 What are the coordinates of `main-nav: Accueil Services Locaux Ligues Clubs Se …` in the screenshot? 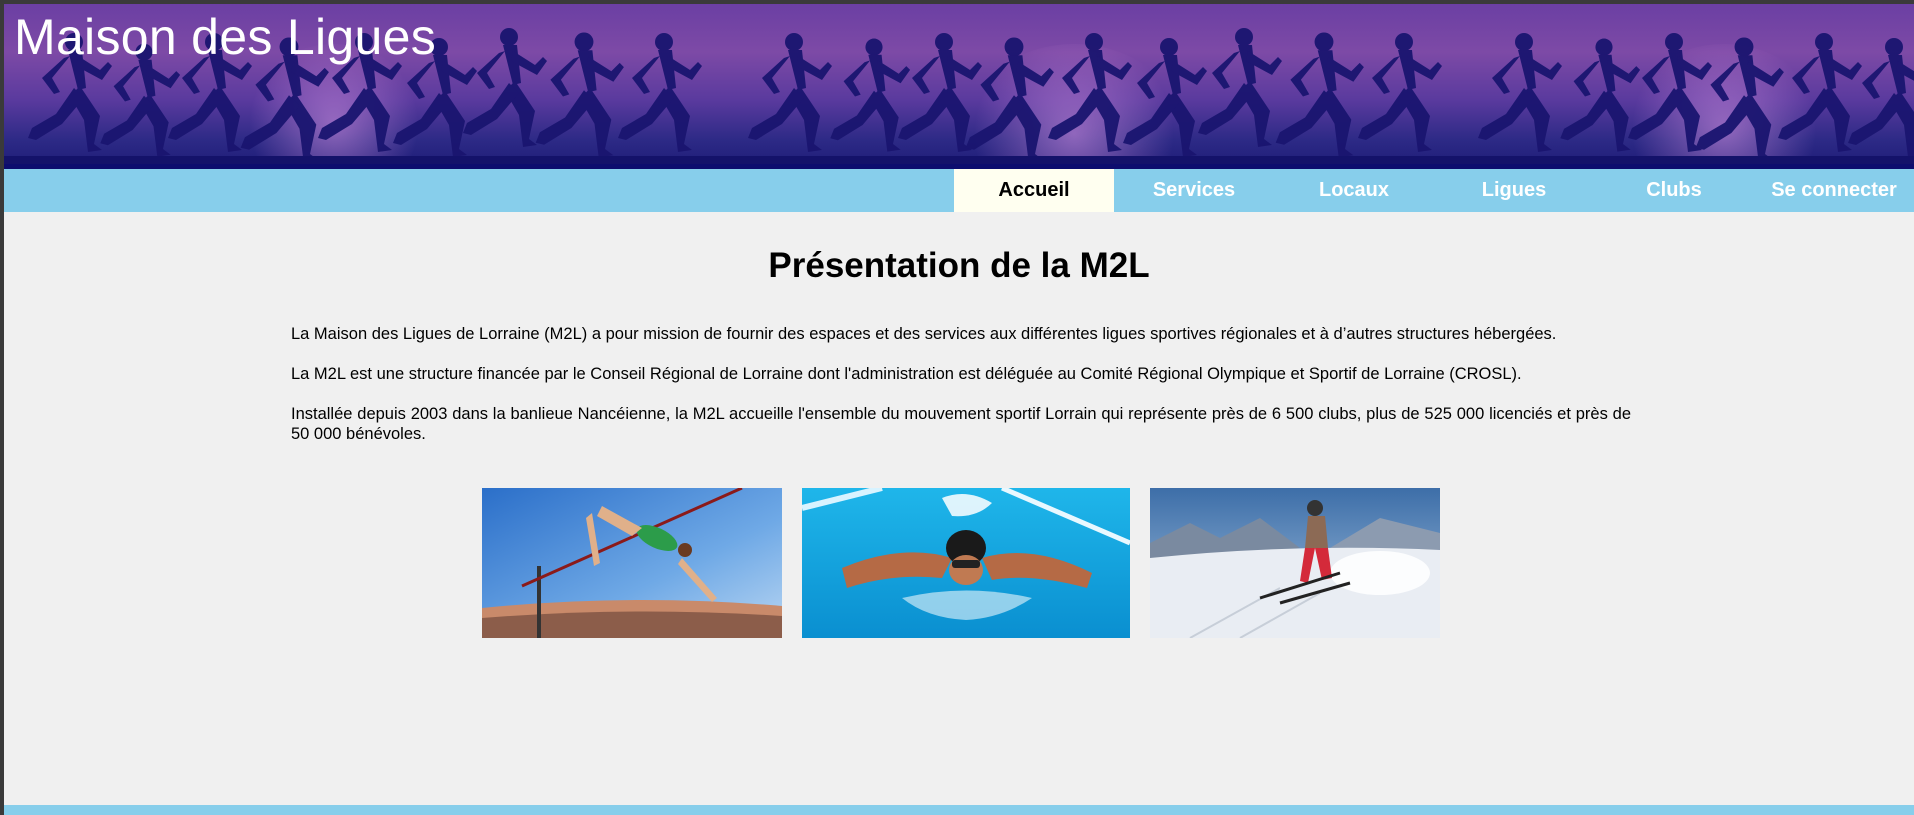 It's located at (959, 190).